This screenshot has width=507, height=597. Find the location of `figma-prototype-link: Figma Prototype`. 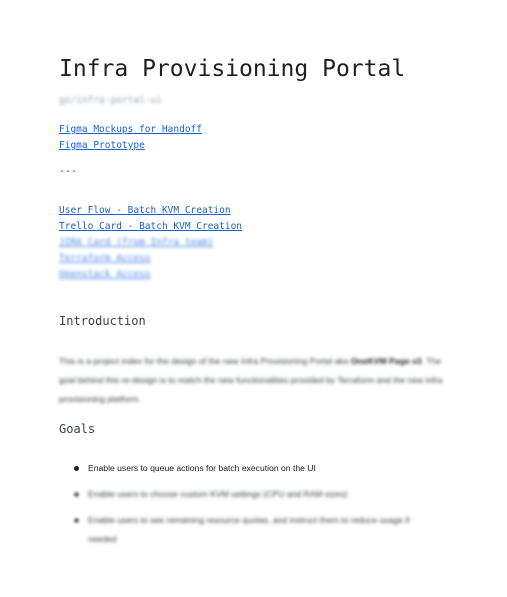

figma-prototype-link: Figma Prototype is located at coordinates (102, 145).